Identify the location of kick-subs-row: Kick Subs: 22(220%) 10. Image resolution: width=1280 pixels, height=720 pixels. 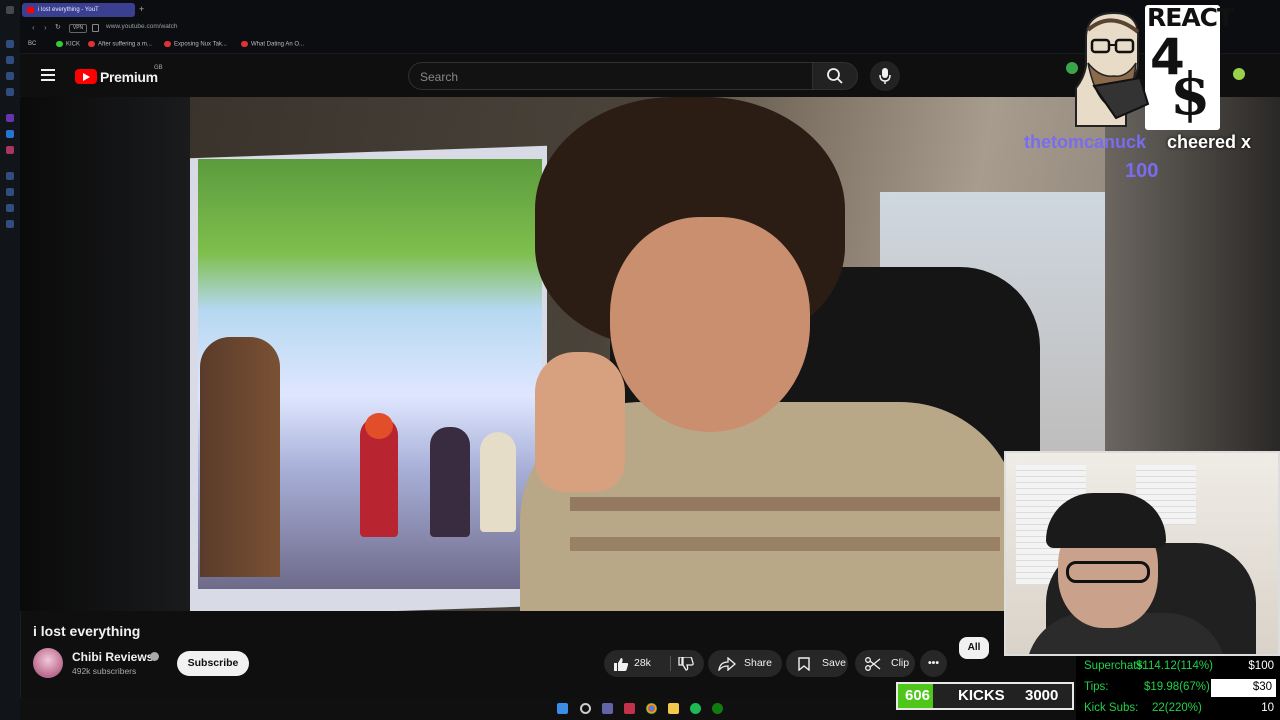
(1179, 708).